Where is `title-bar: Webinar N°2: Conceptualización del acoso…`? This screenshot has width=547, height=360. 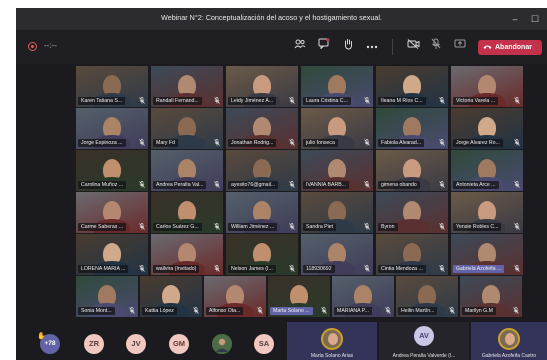 title-bar: Webinar N°2: Conceptualización del acoso… is located at coordinates (281, 19).